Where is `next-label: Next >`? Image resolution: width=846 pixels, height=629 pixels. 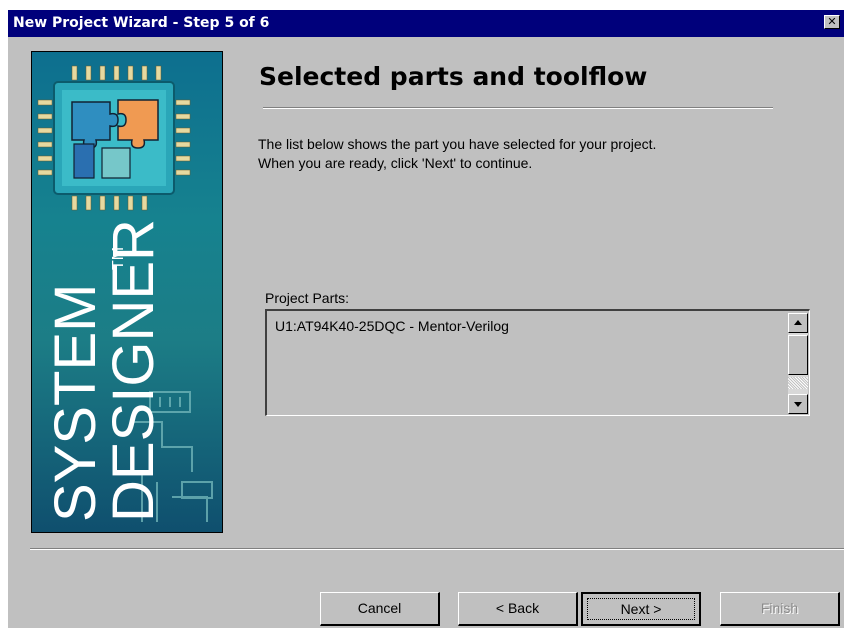 next-label: Next > is located at coordinates (641, 609).